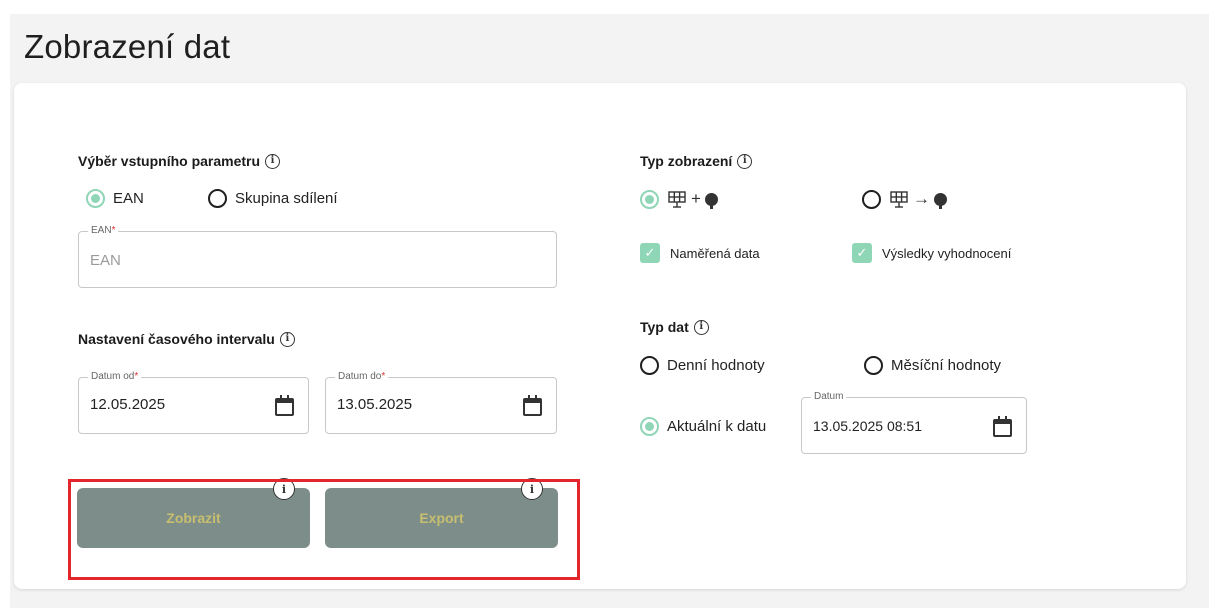 The image size is (1209, 608). I want to click on display-type-label: Typ zobrazení i, so click(696, 161).